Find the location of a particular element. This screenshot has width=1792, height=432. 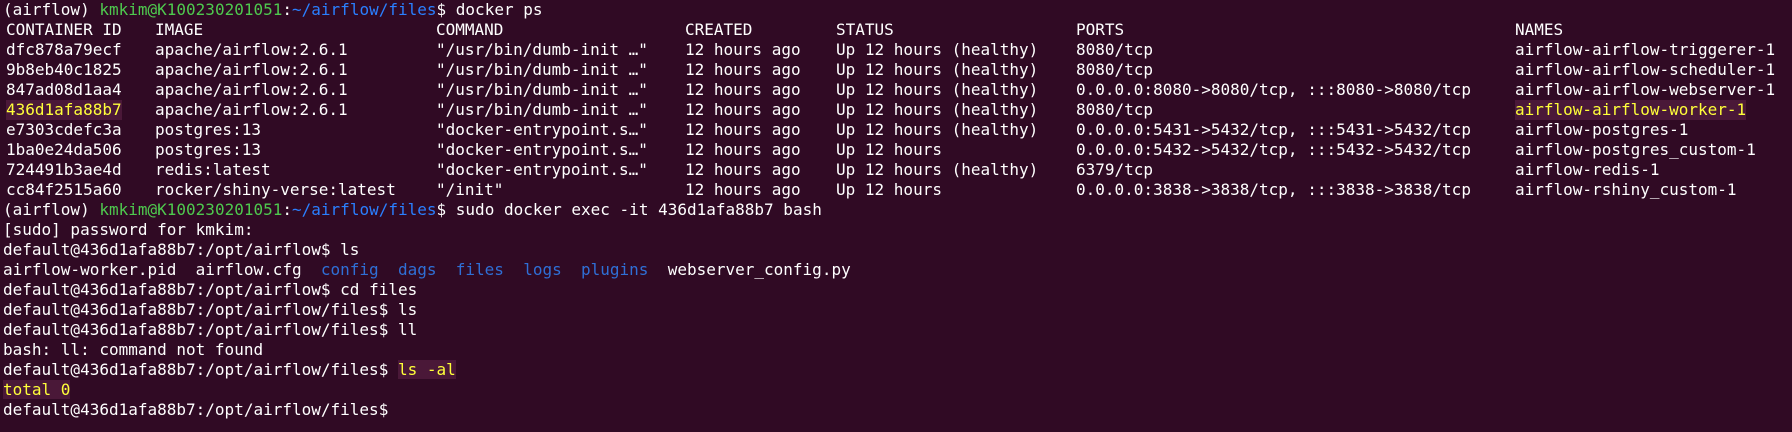

prompt-user-host: kmkim@K100230201051 is located at coordinates (191, 209).